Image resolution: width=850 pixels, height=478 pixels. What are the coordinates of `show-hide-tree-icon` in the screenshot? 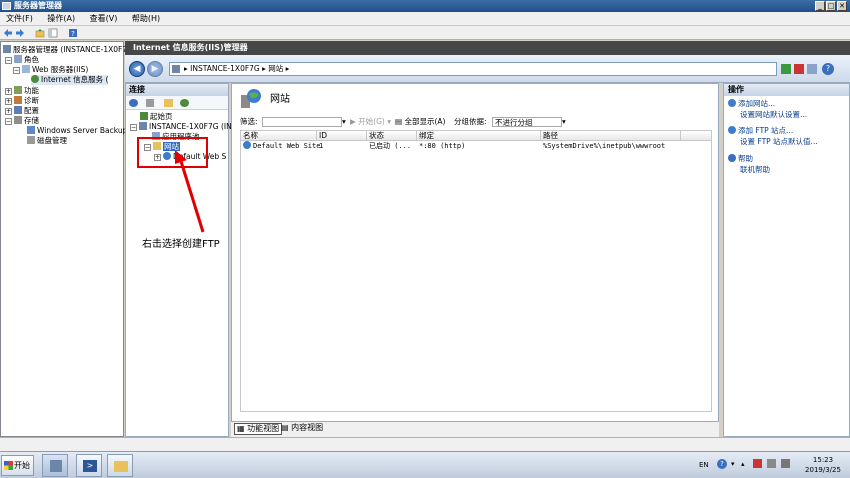 It's located at (53, 33).